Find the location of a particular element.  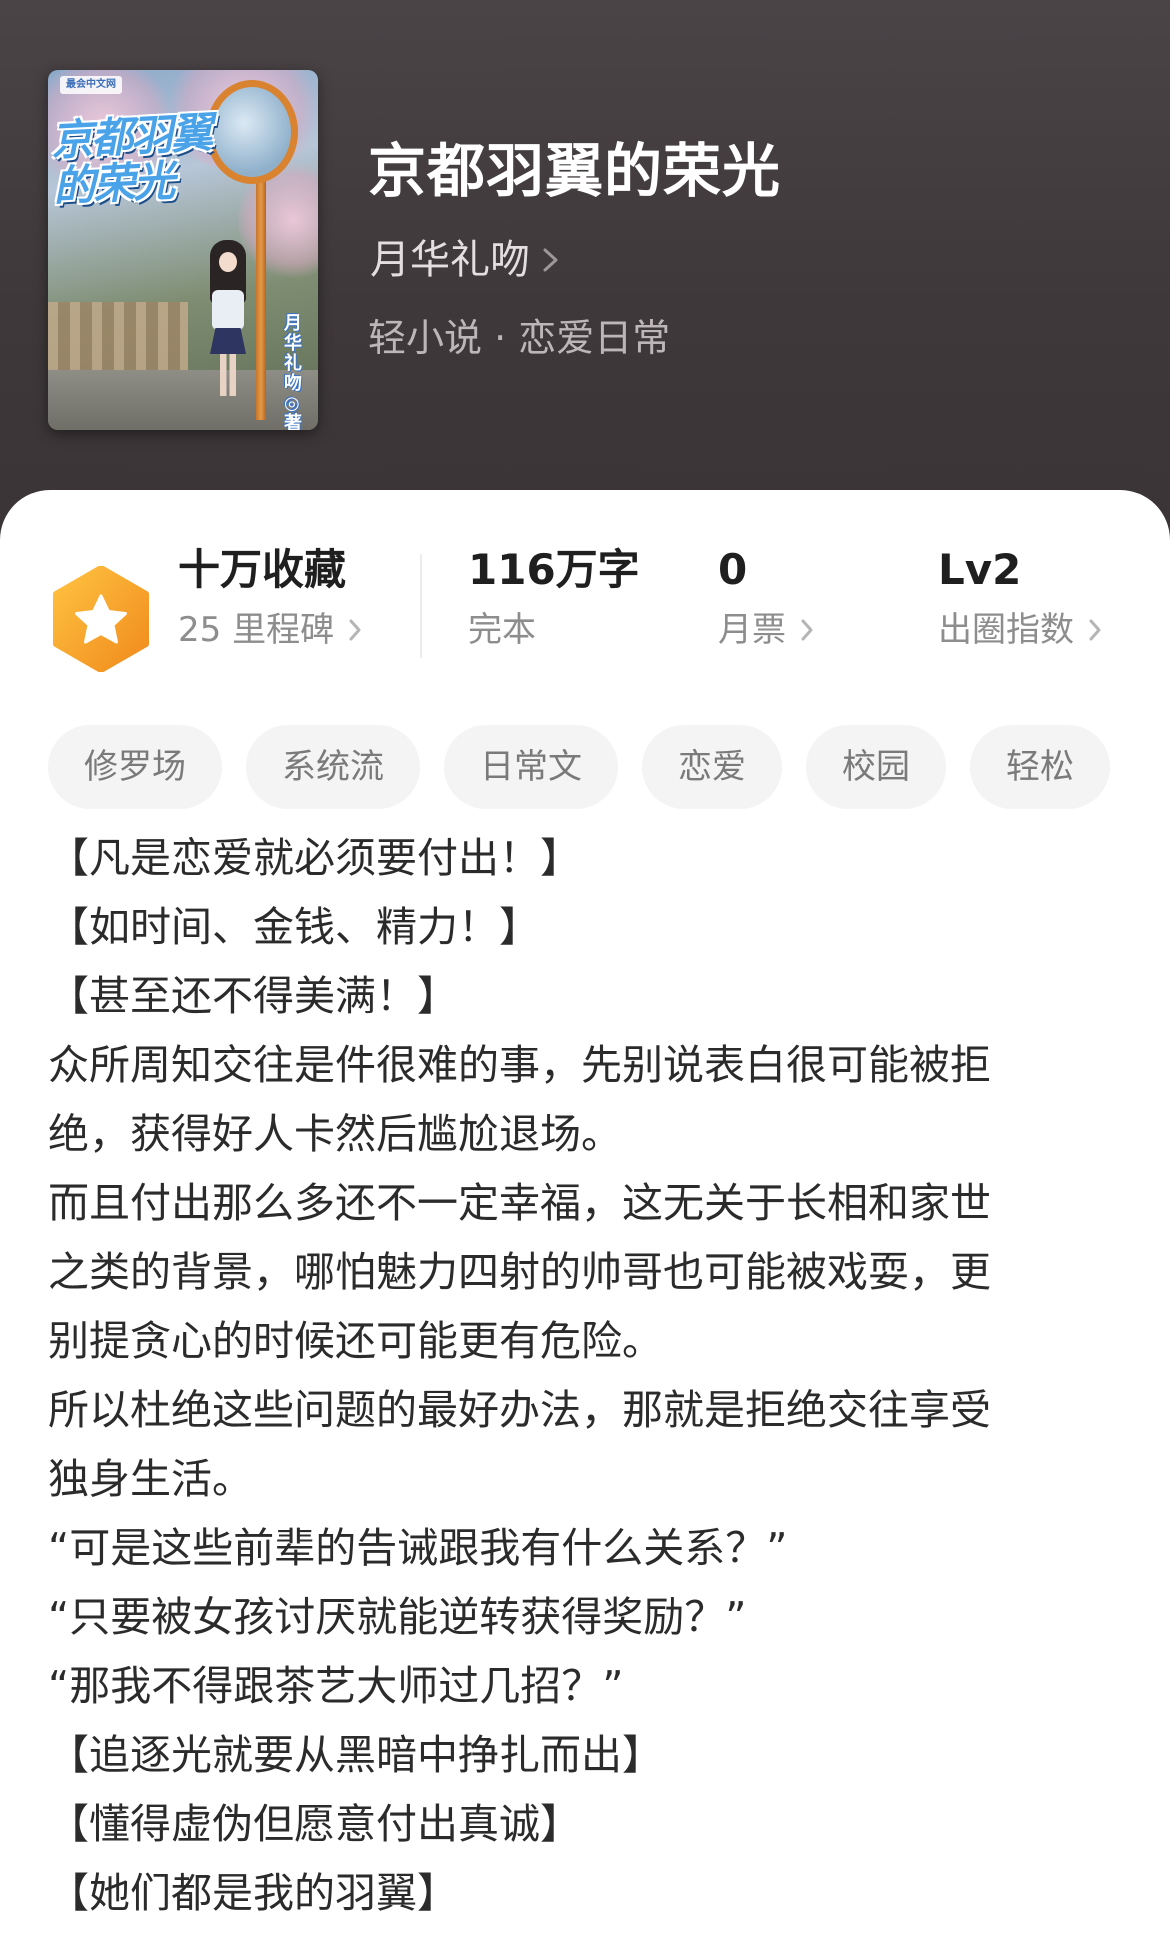

stat-collection: 十万收藏 25 里程碑 is located at coordinates (270, 597).